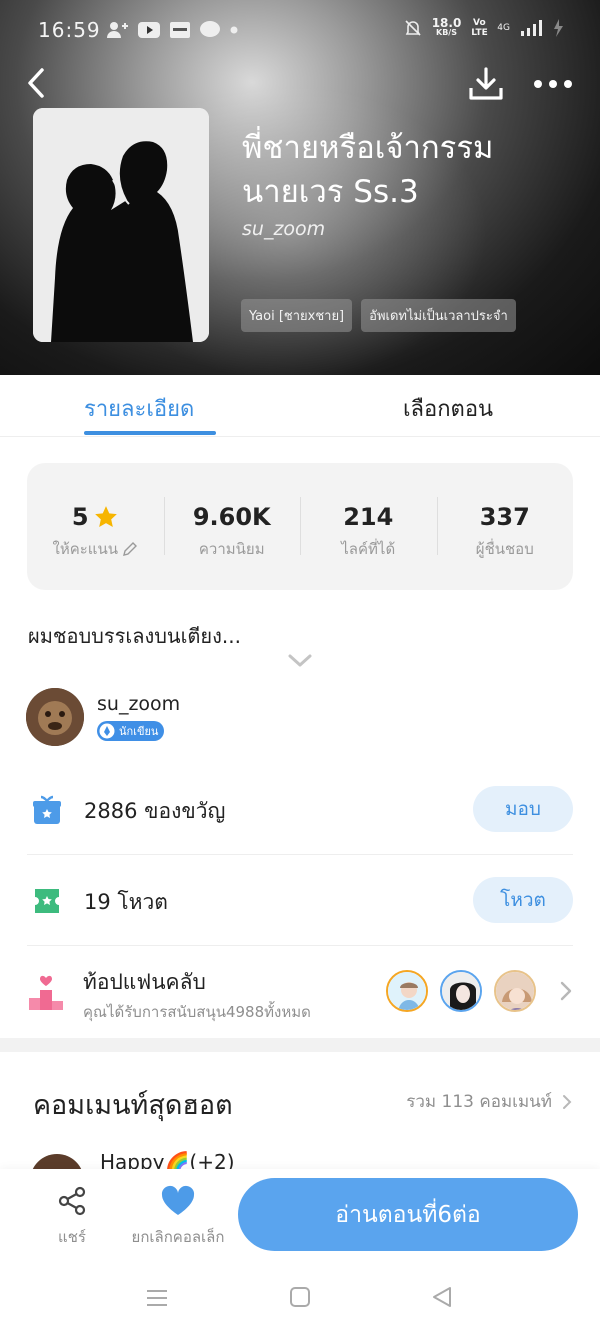  What do you see at coordinates (413, 28) in the screenshot?
I see `mute-bell-icon` at bounding box center [413, 28].